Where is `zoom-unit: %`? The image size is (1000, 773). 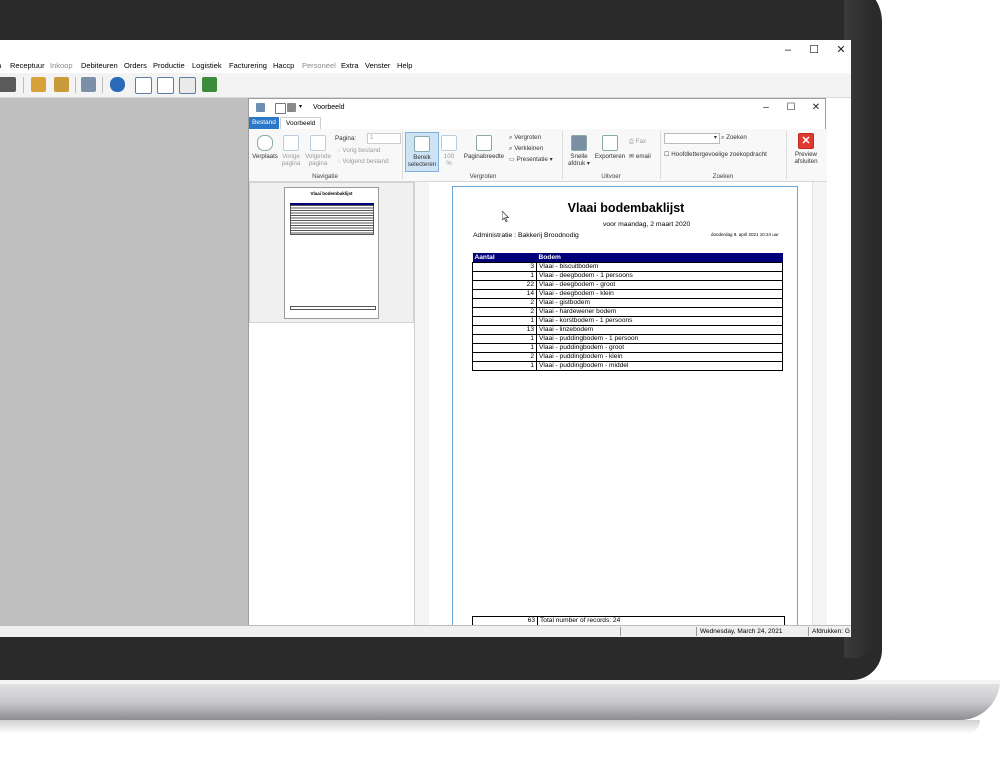
zoom-unit: % is located at coordinates (449, 163).